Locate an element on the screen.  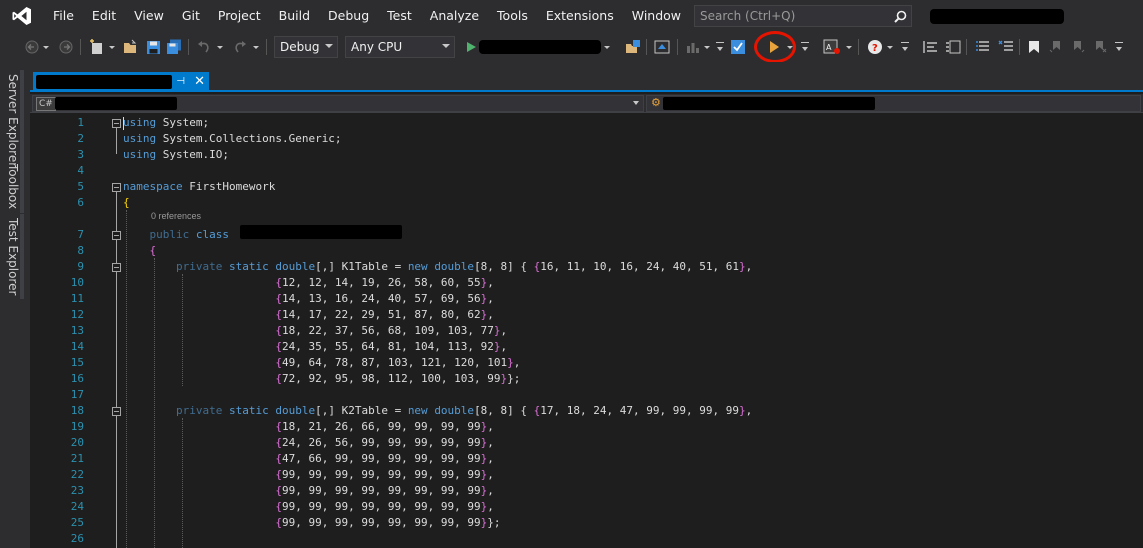
code-line: 12 {14, 17, 22, 29, 51, 87, 80, 62}, is located at coordinates (586, 315).